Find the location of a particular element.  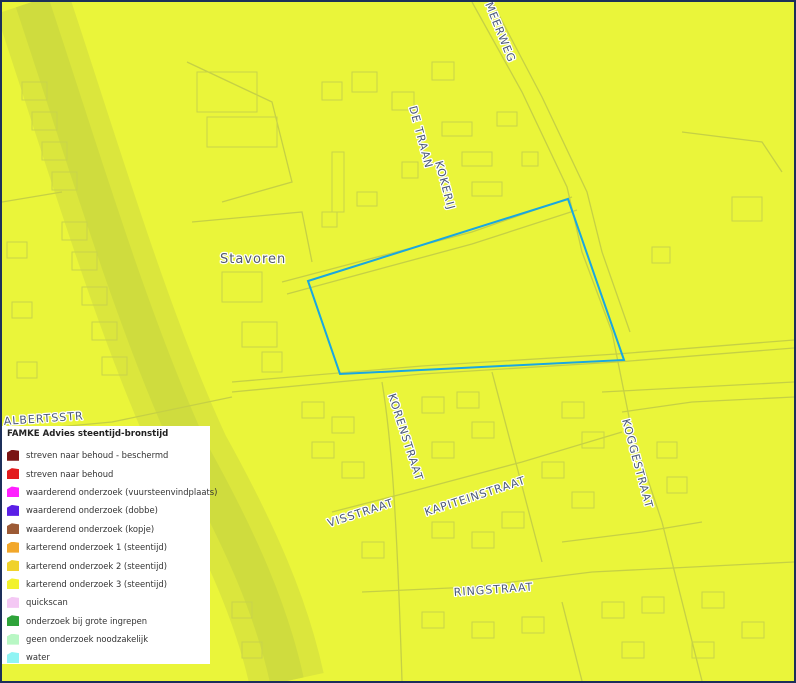

legend-item: streven naar behoud - beschermd is located at coordinates (106, 455).